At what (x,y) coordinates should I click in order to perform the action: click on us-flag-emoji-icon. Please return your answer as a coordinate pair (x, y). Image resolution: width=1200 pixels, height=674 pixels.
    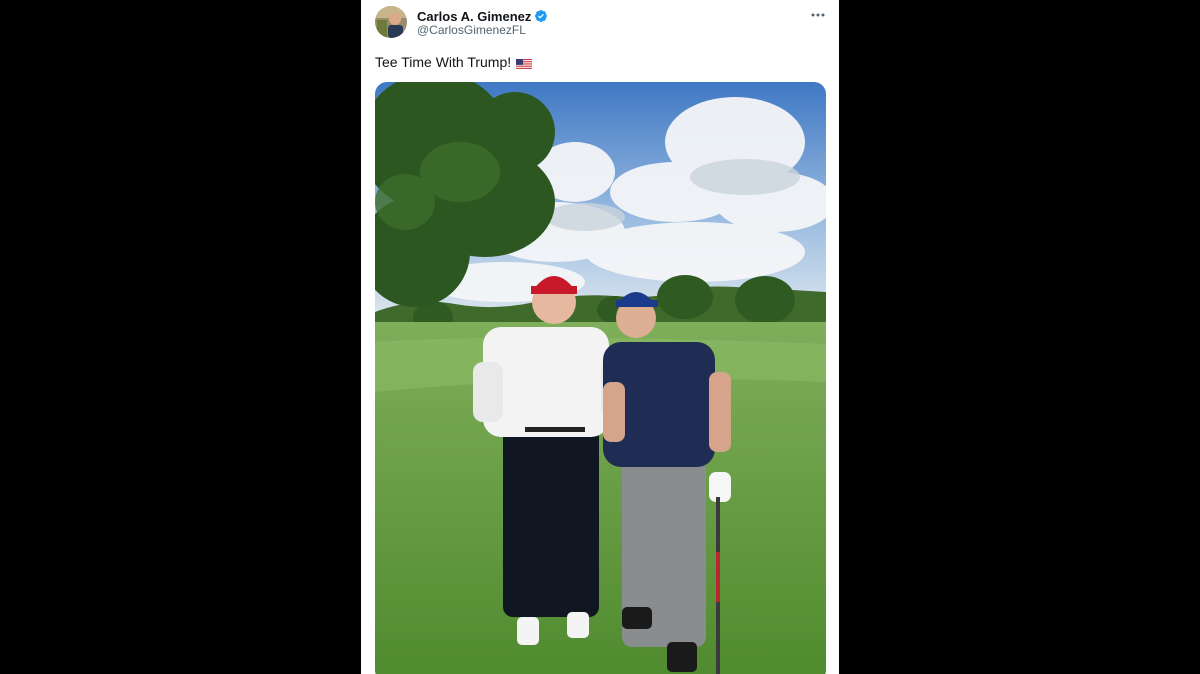
    Looking at the image, I should click on (524, 63).